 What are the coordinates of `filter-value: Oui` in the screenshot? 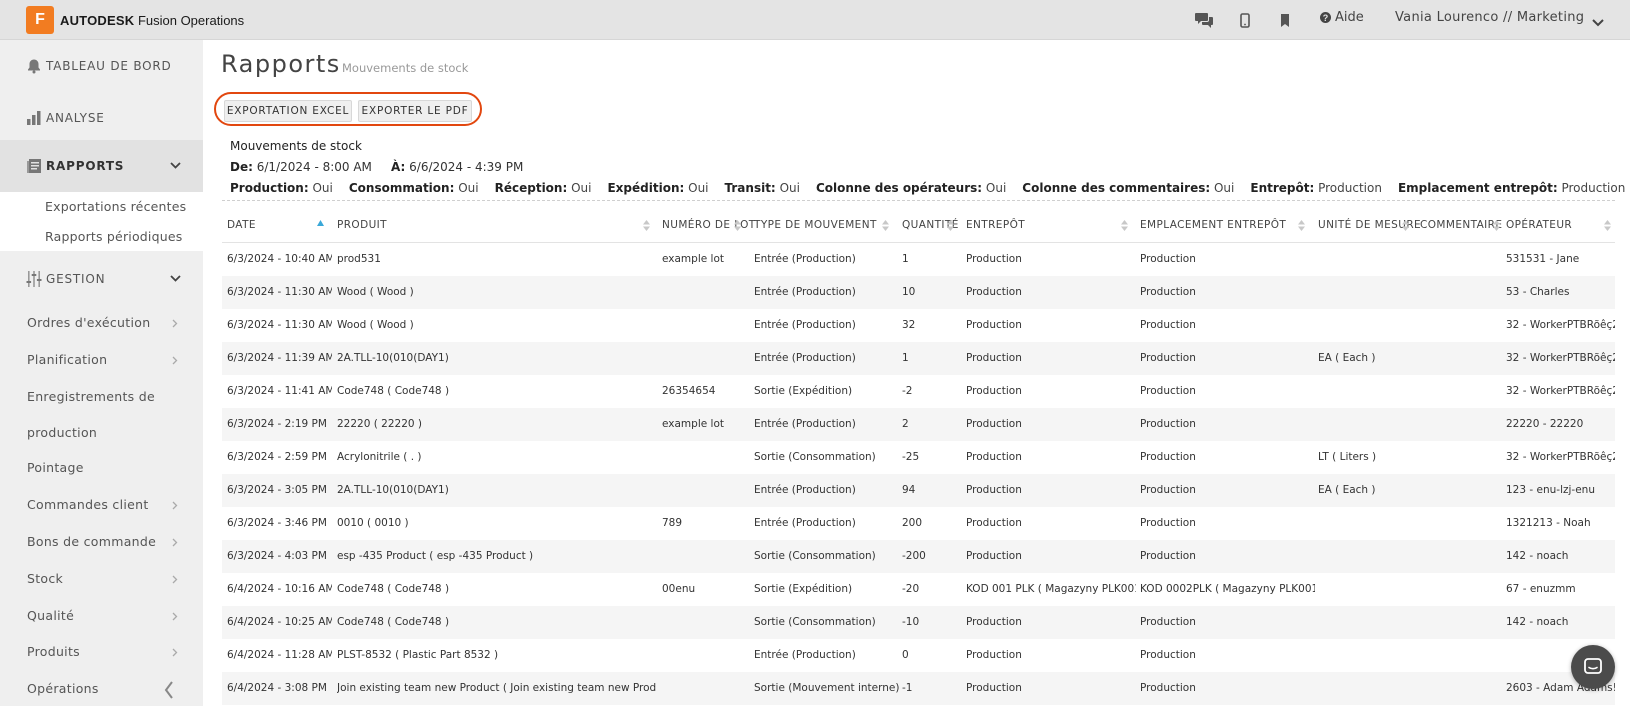 It's located at (1224, 188).